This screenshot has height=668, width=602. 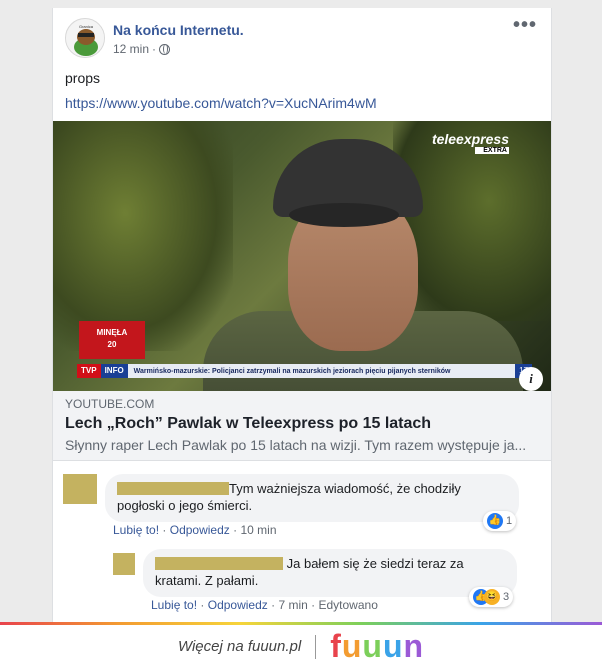 I want to click on comment-line: Ja bałem się że siedzi teraz za, so click(x=330, y=563).